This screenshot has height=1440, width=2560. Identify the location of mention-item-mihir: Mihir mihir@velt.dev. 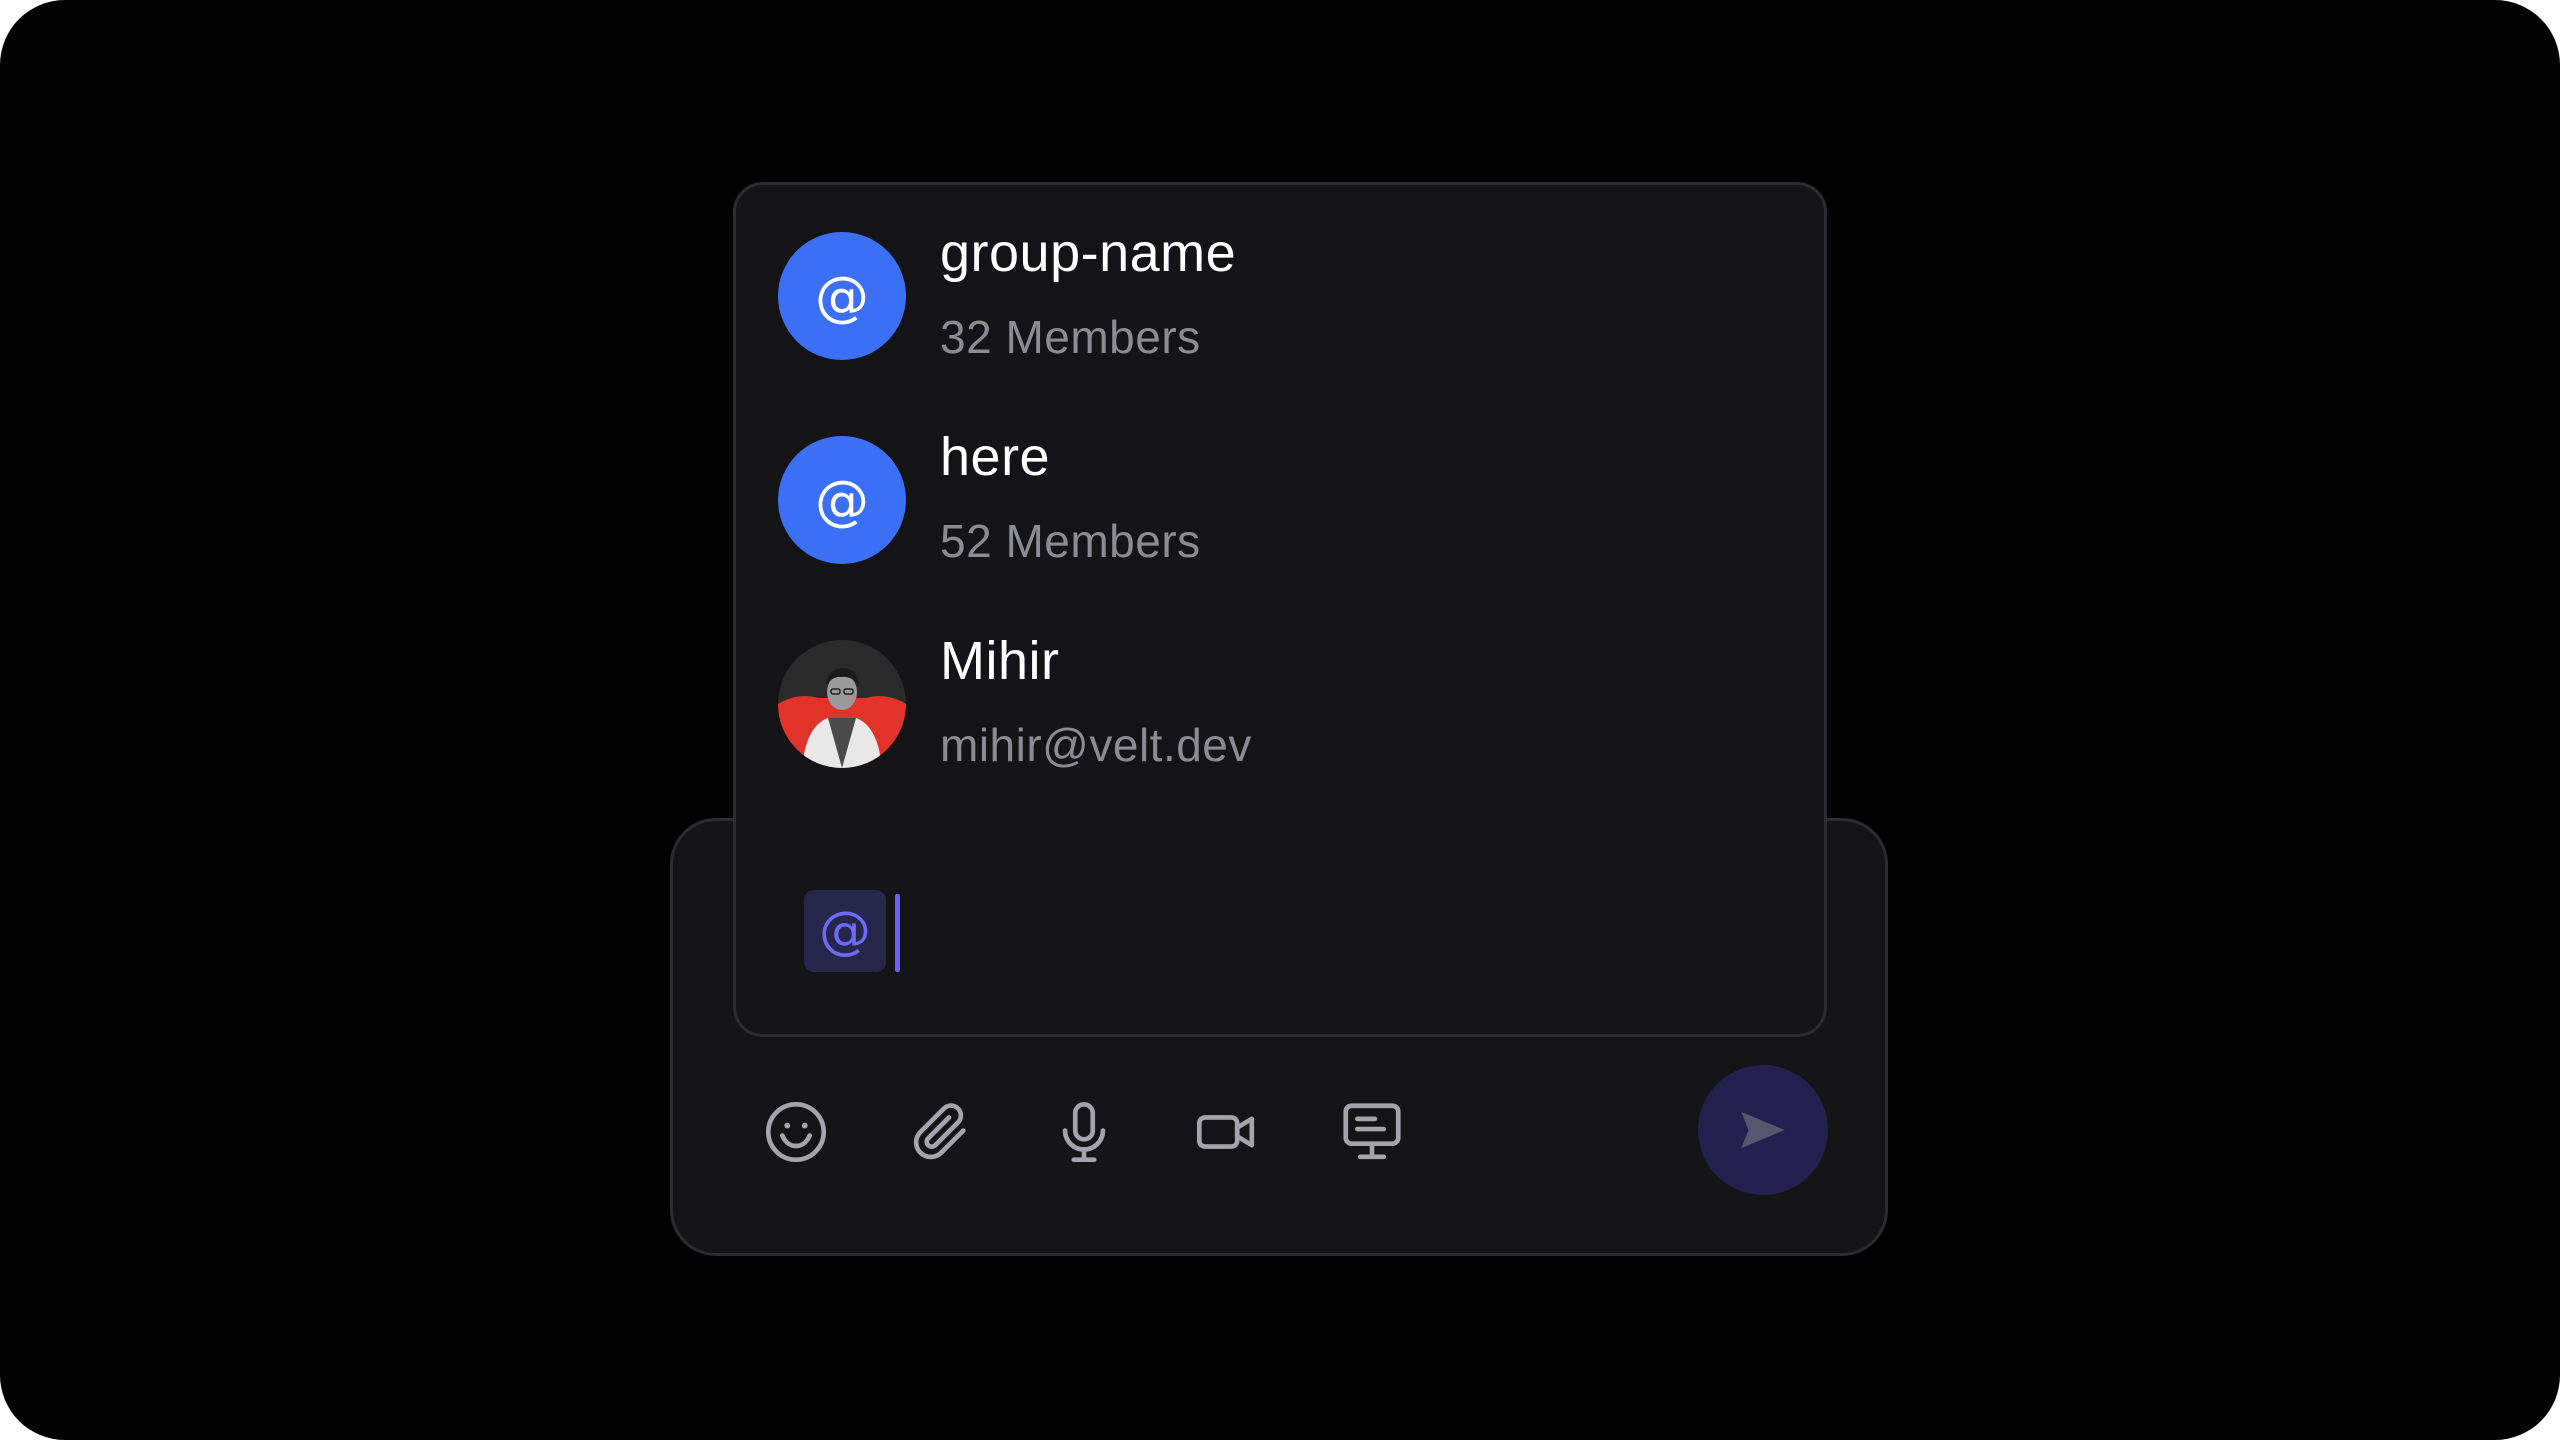
(1278, 680).